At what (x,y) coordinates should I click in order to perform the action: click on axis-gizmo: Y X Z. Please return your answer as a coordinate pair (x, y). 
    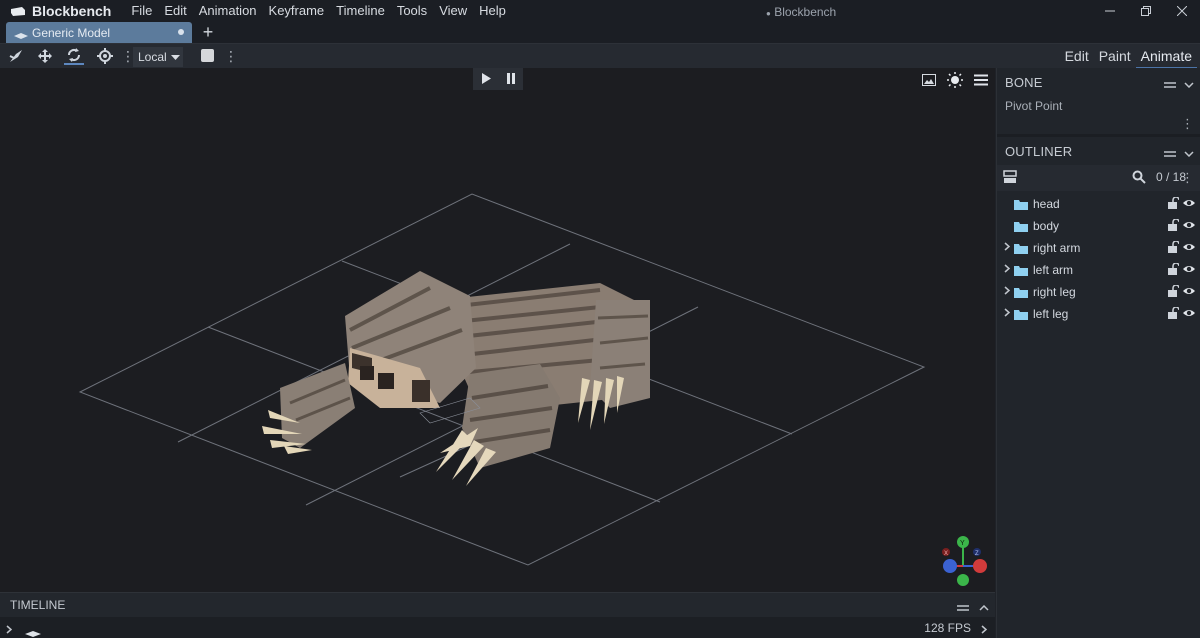
    Looking at the image, I should click on (964, 561).